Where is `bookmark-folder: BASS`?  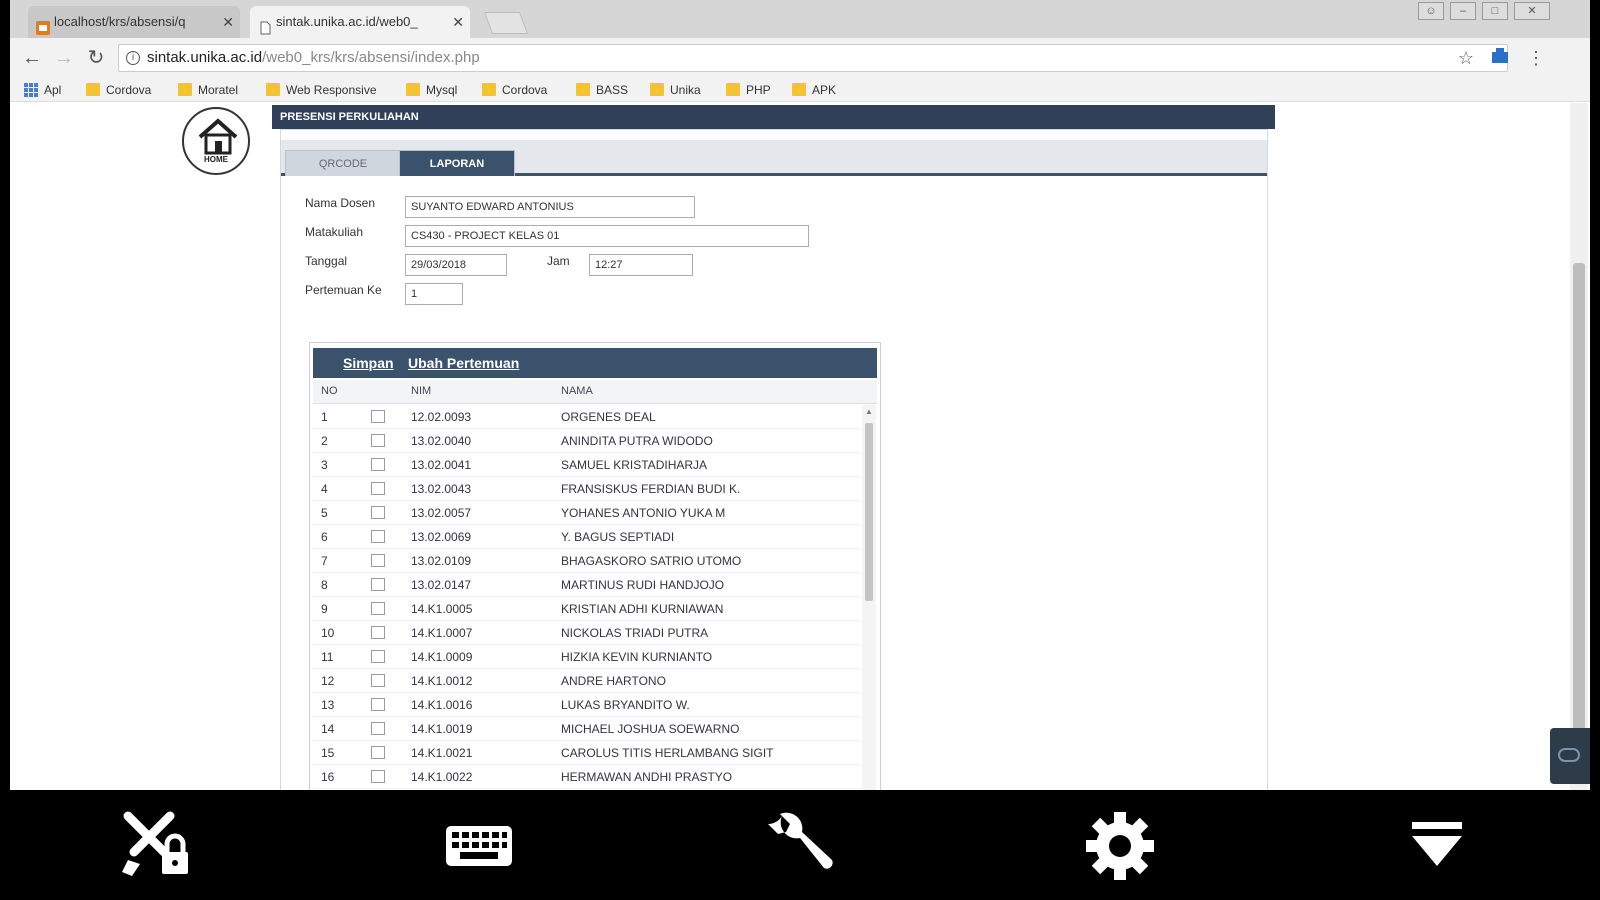 bookmark-folder: BASS is located at coordinates (602, 90).